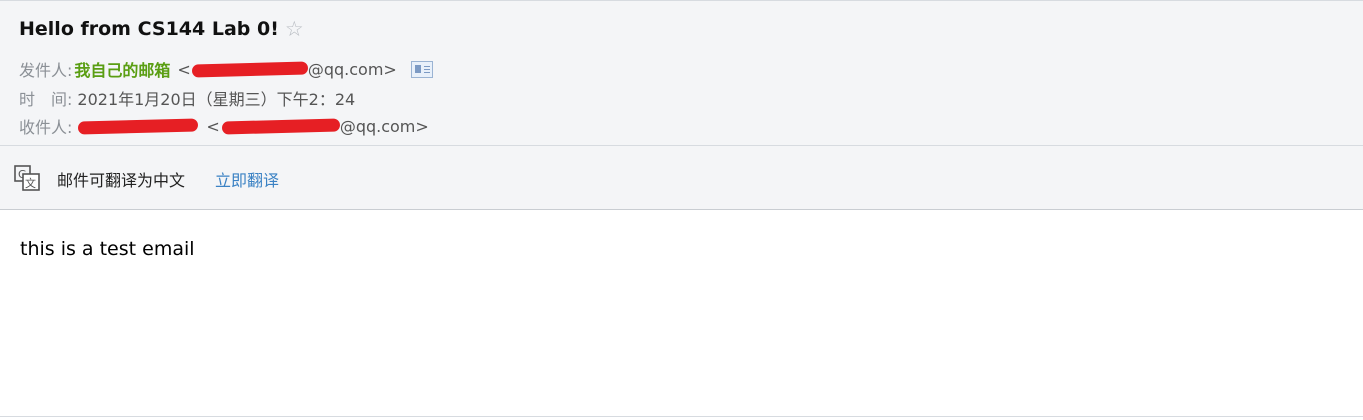 The image size is (1363, 420). Describe the element at coordinates (46, 99) in the screenshot. I see `time-label: 时 间:` at that location.